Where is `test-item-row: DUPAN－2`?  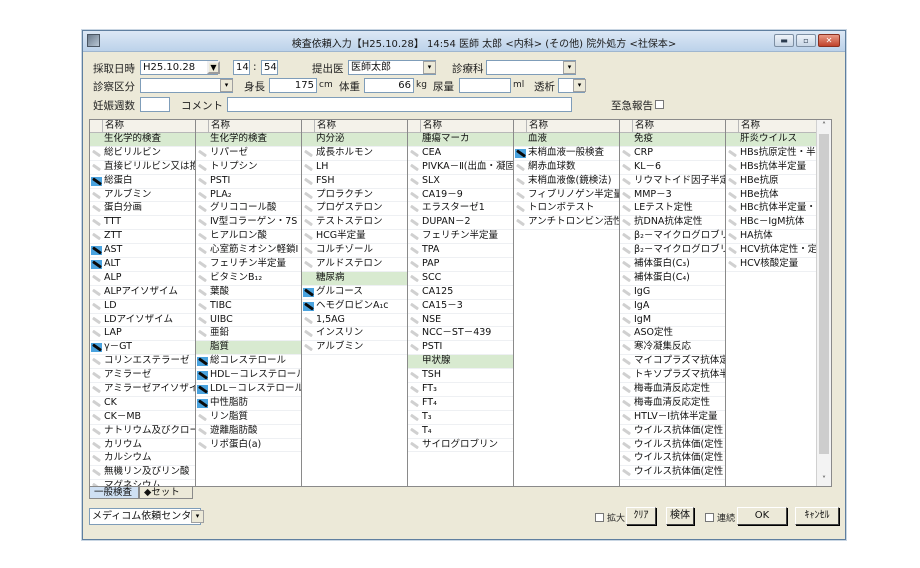 test-item-row: DUPAN－2 is located at coordinates (460, 223).